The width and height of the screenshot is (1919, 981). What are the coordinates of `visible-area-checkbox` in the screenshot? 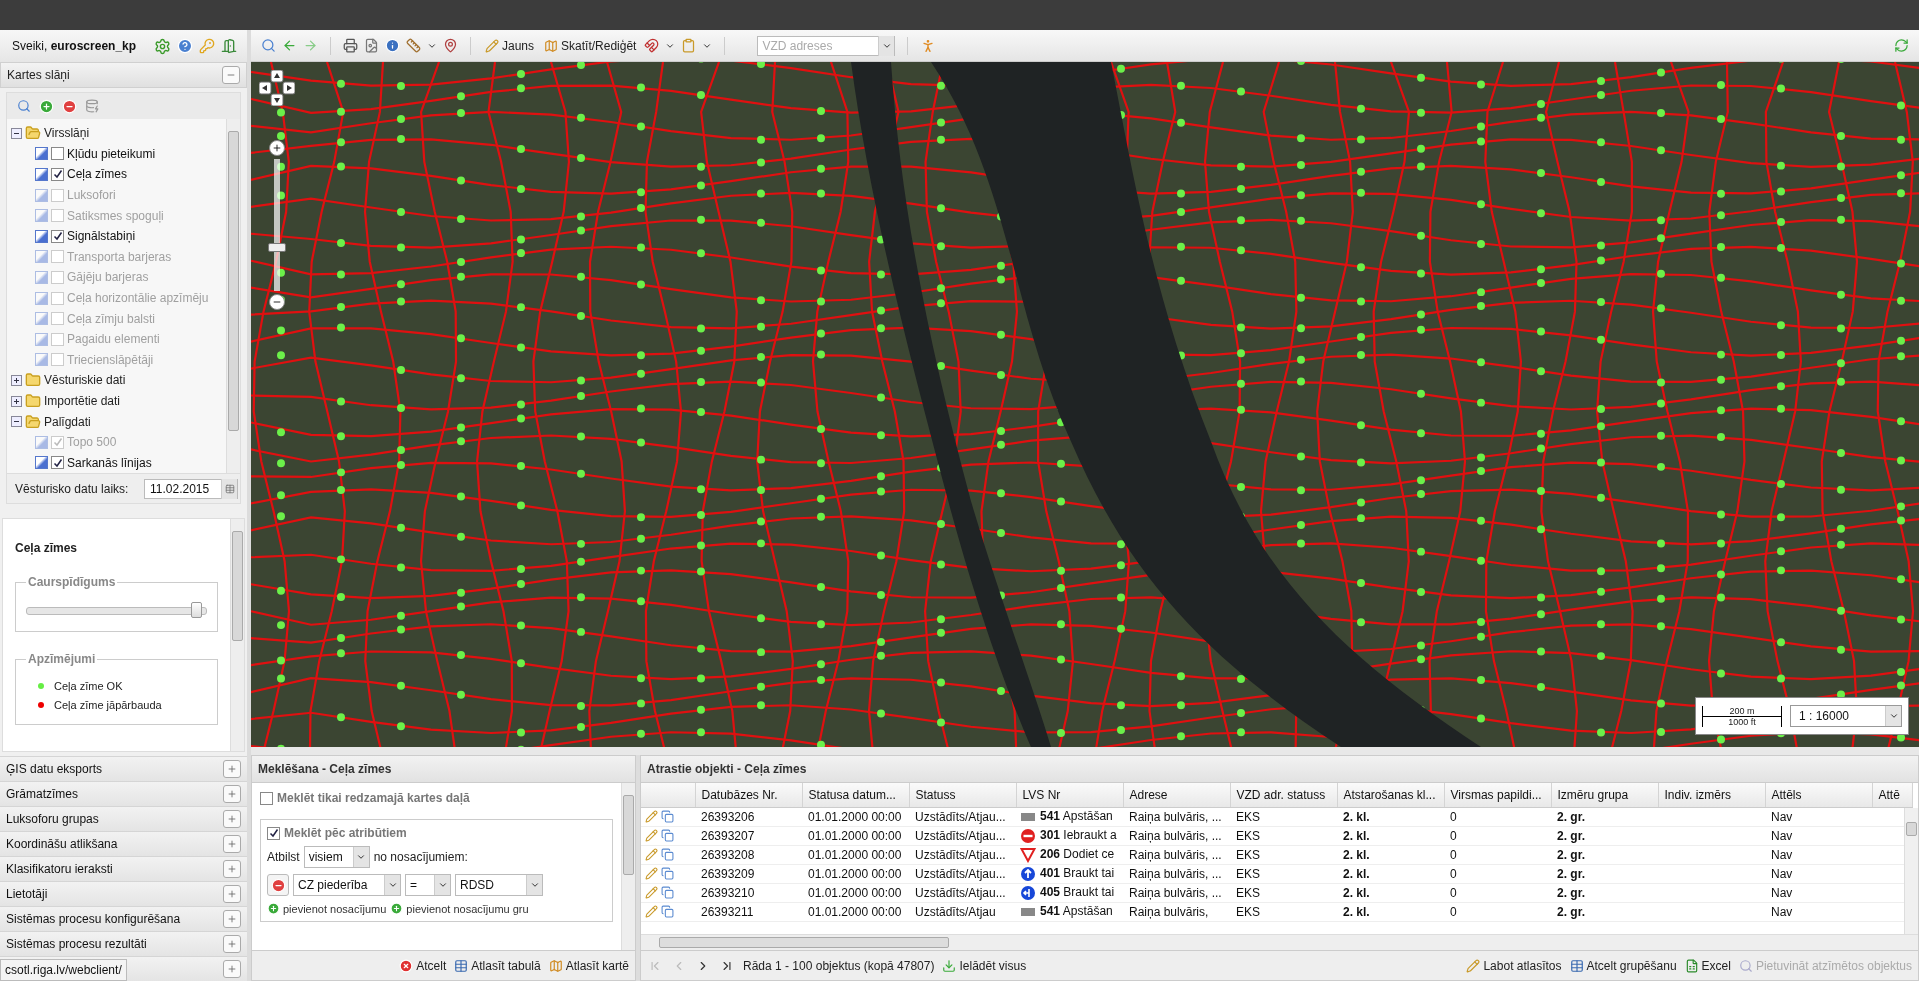 It's located at (266, 798).